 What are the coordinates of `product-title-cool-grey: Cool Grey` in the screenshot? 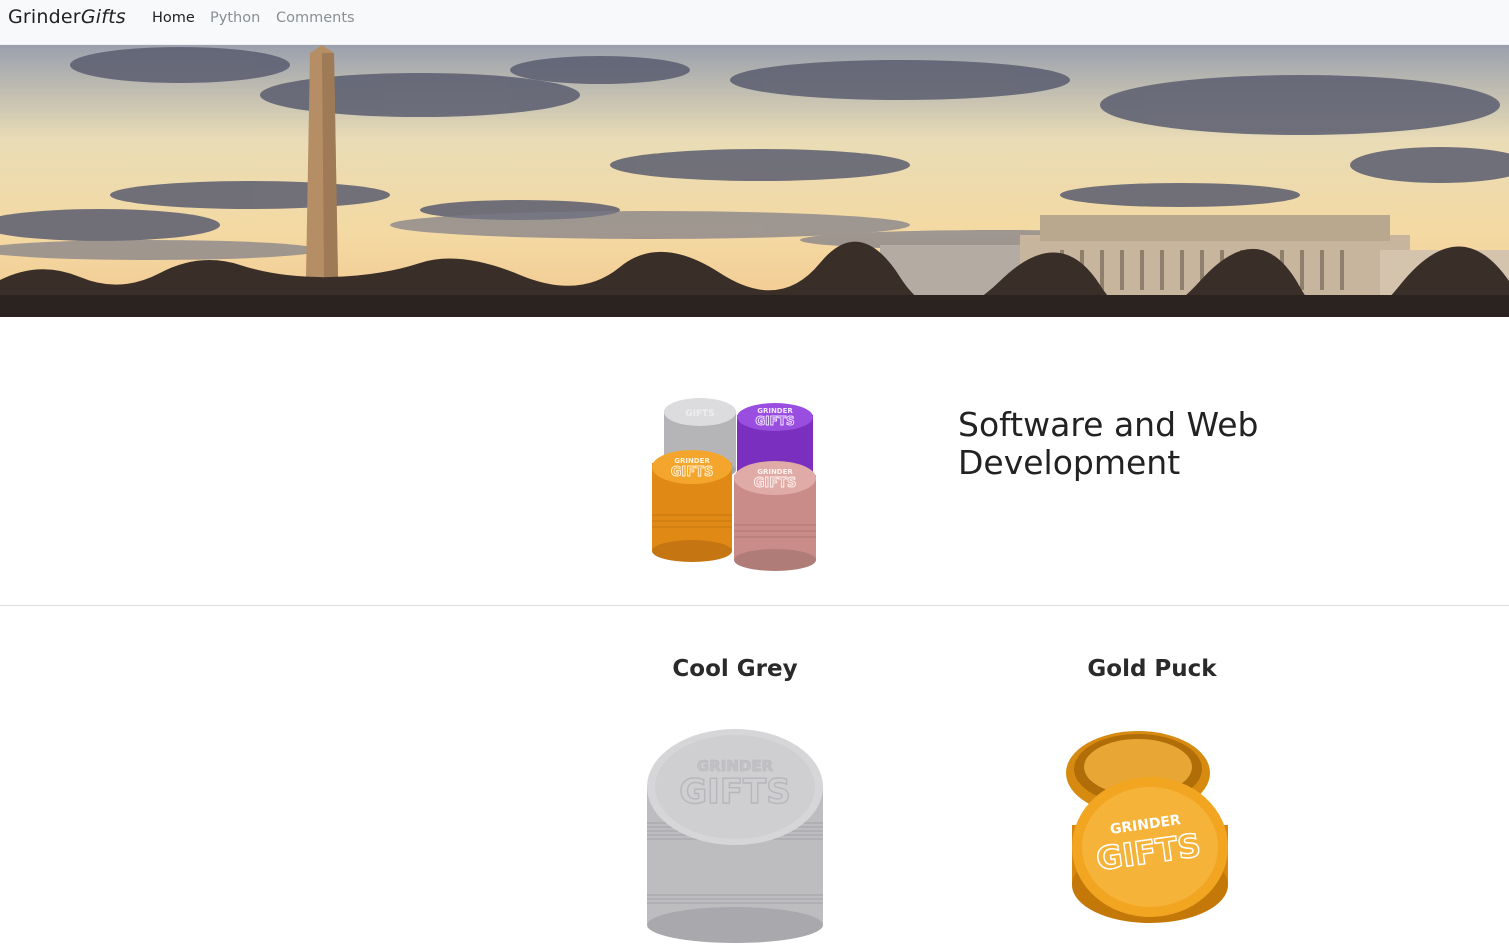 It's located at (735, 669).